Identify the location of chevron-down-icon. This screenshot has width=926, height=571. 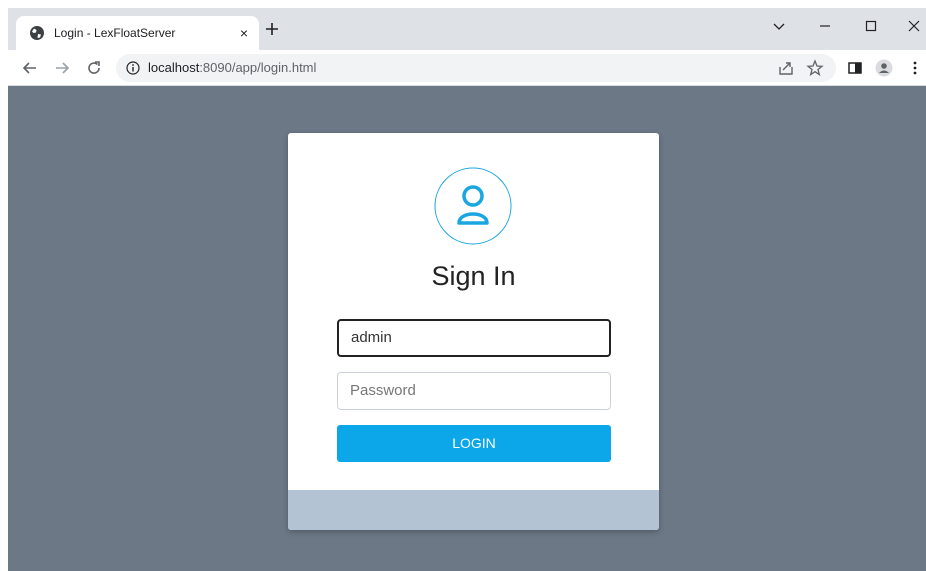
(779, 26).